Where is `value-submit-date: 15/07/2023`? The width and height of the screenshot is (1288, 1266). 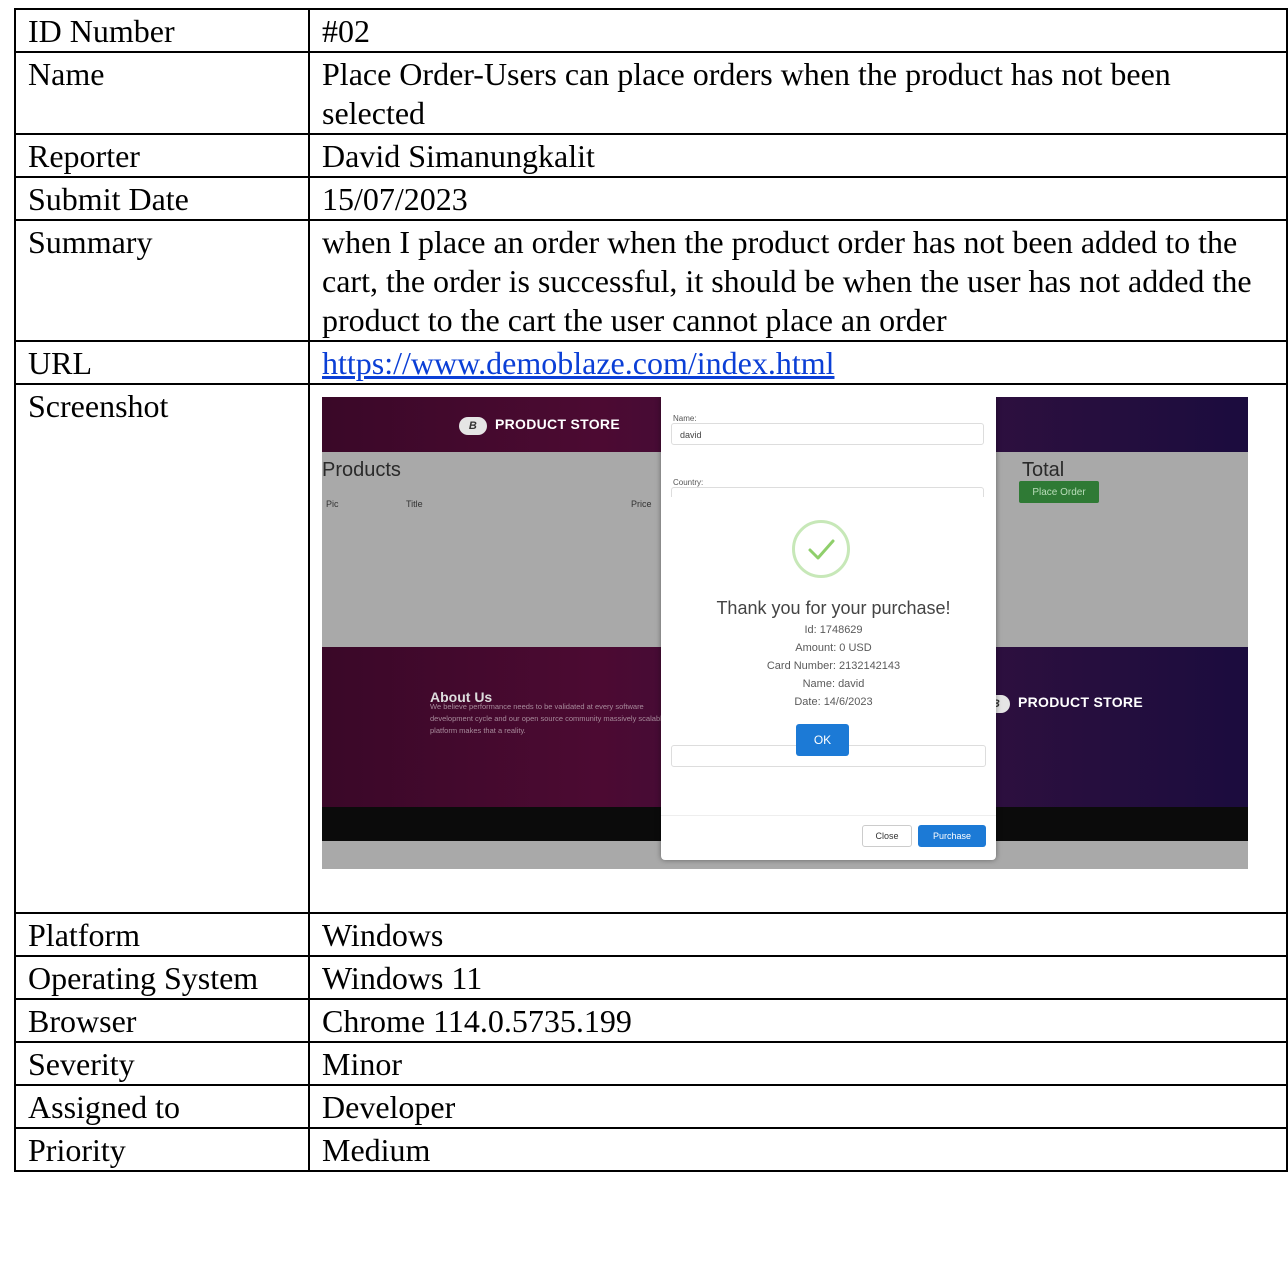
value-submit-date: 15/07/2023 is located at coordinates (798, 198).